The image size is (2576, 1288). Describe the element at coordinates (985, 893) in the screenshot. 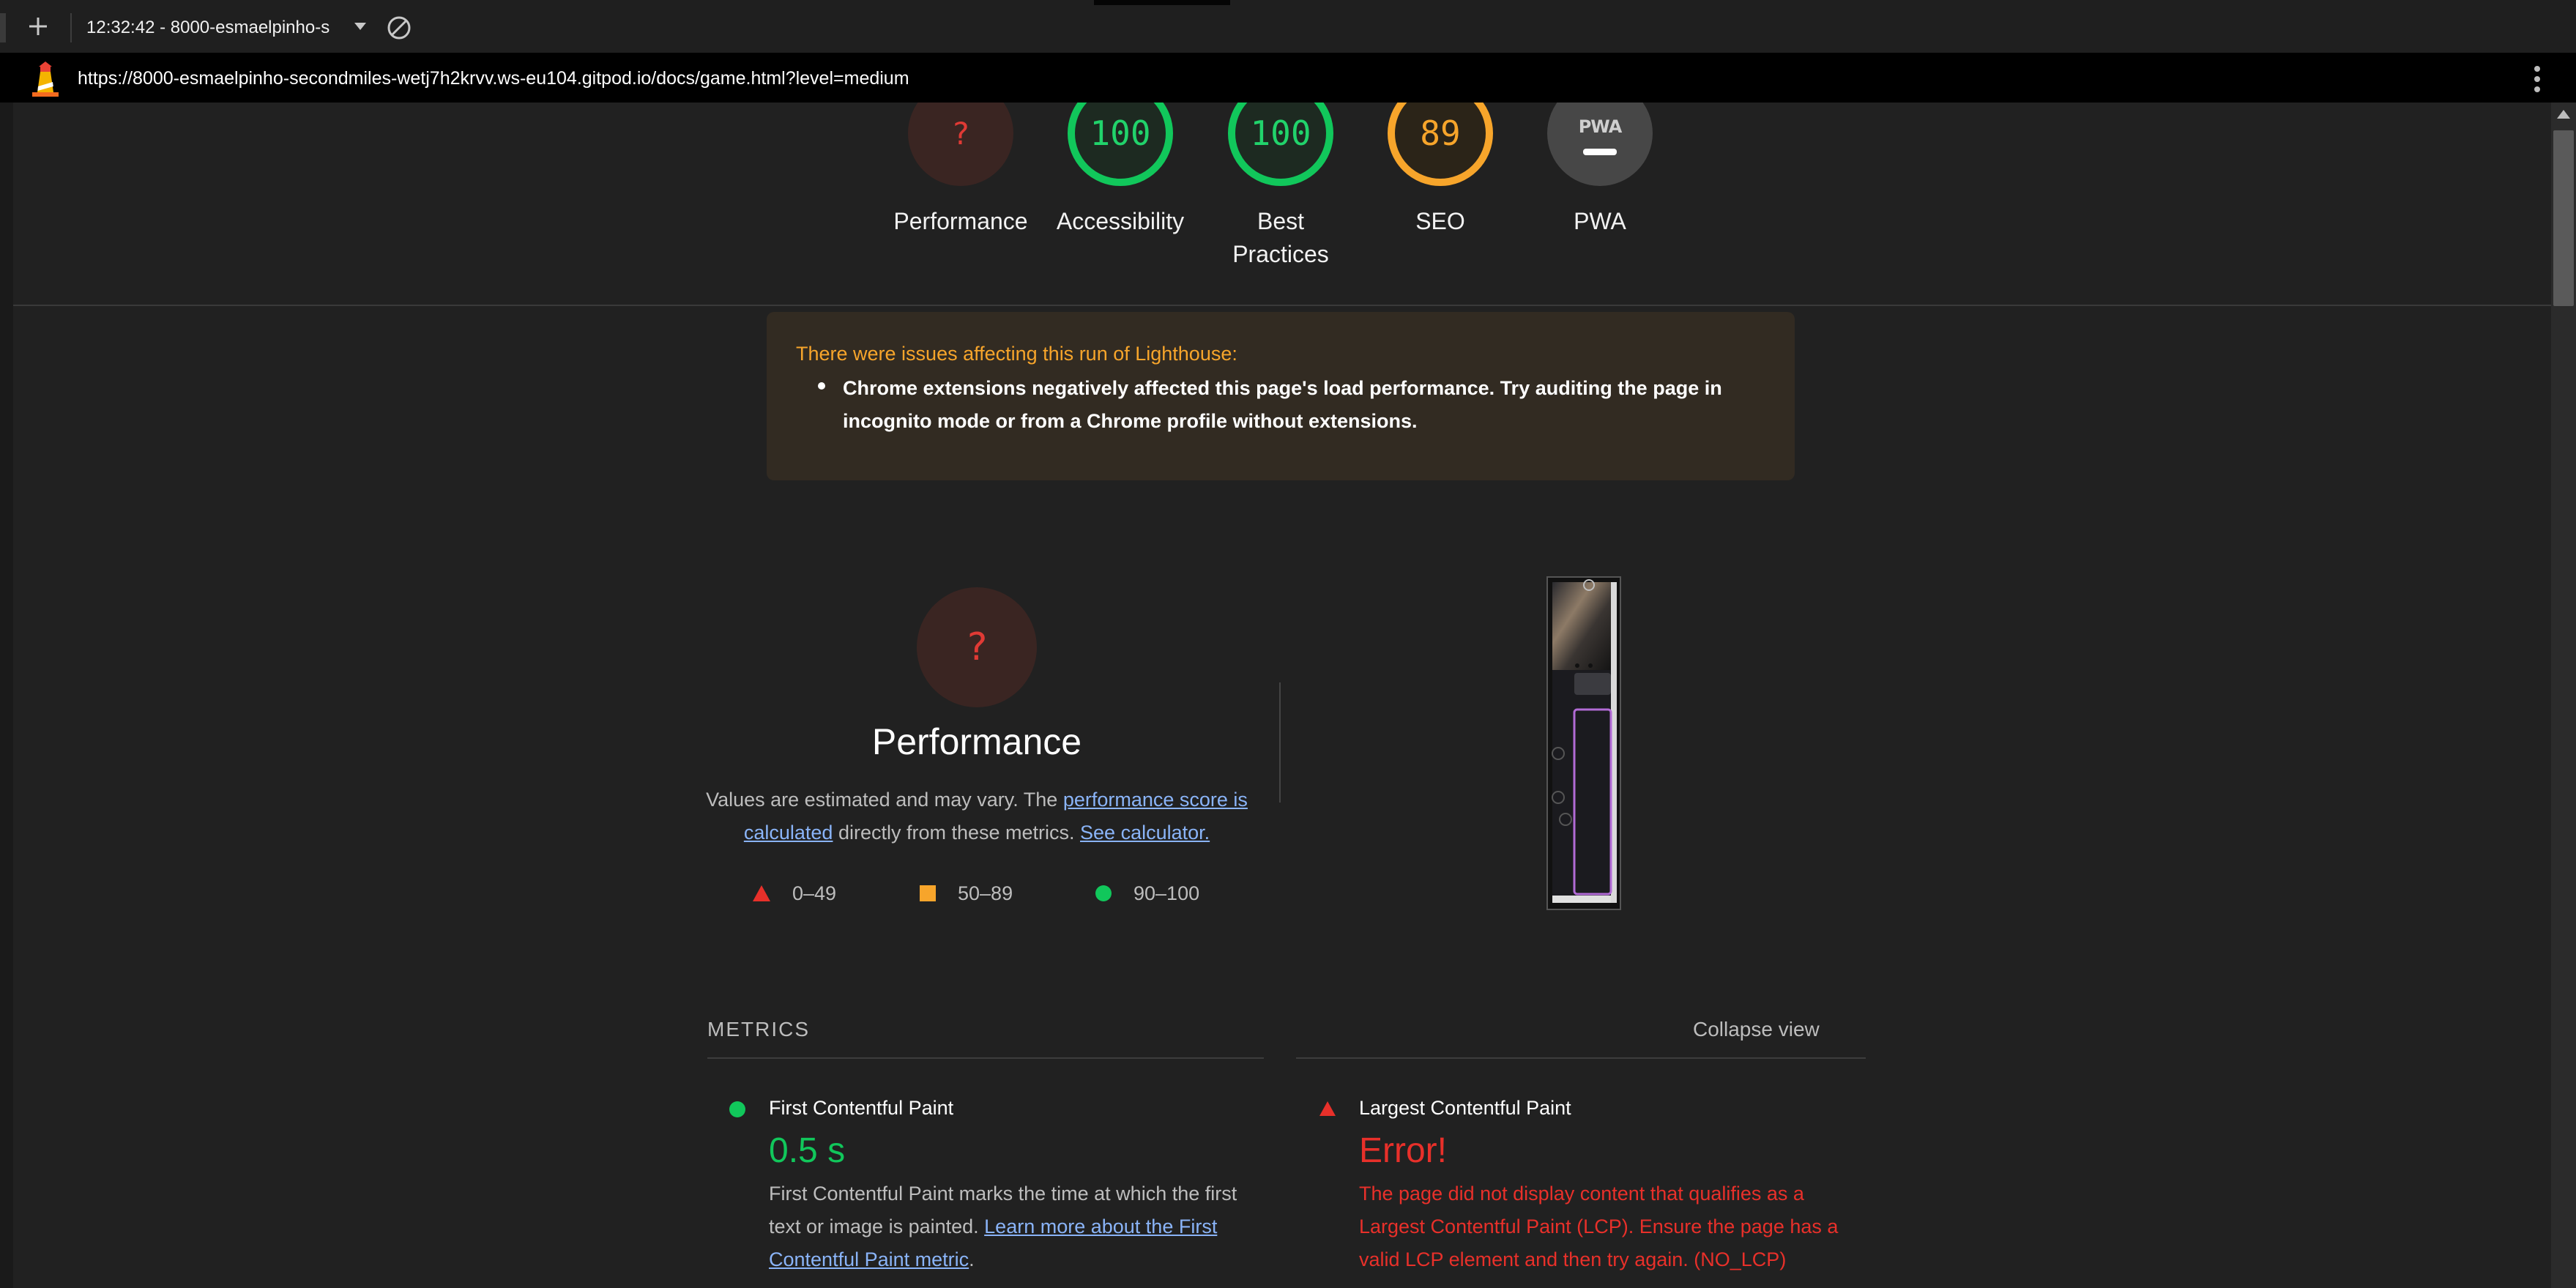

I see `legend-average-range: 50–89` at that location.